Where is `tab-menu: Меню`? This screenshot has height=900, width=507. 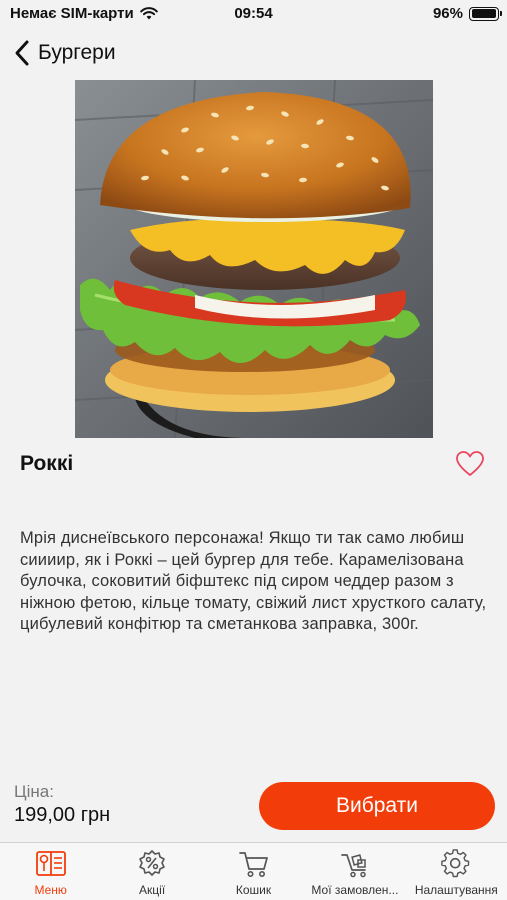 tab-menu: Меню is located at coordinates (50, 871).